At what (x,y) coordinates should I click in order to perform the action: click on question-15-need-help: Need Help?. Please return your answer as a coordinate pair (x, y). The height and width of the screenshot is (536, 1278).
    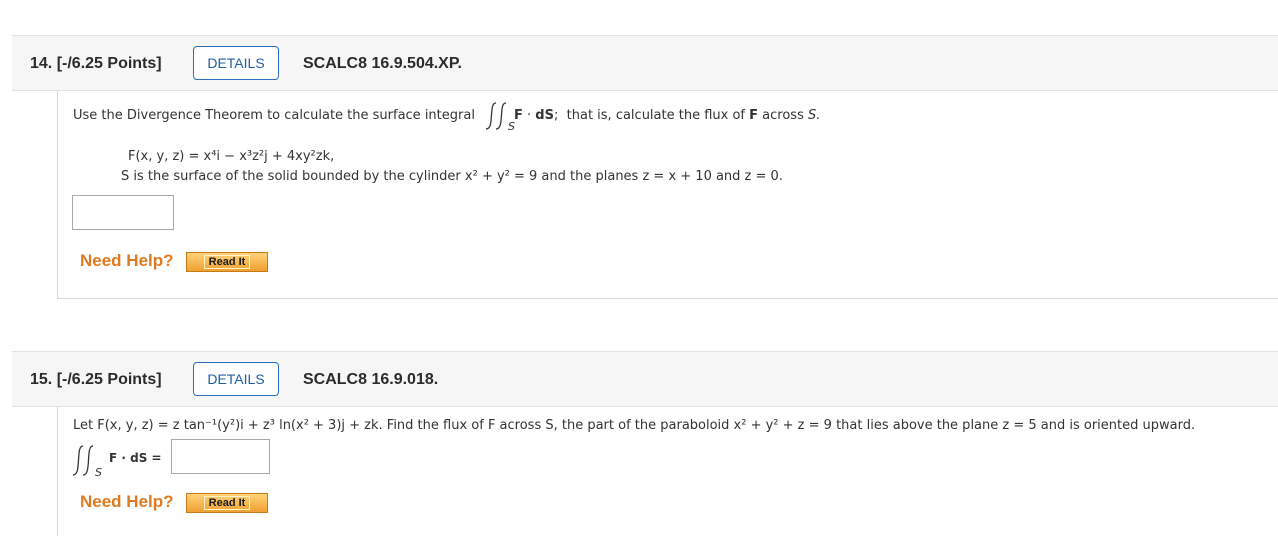
    Looking at the image, I should click on (127, 501).